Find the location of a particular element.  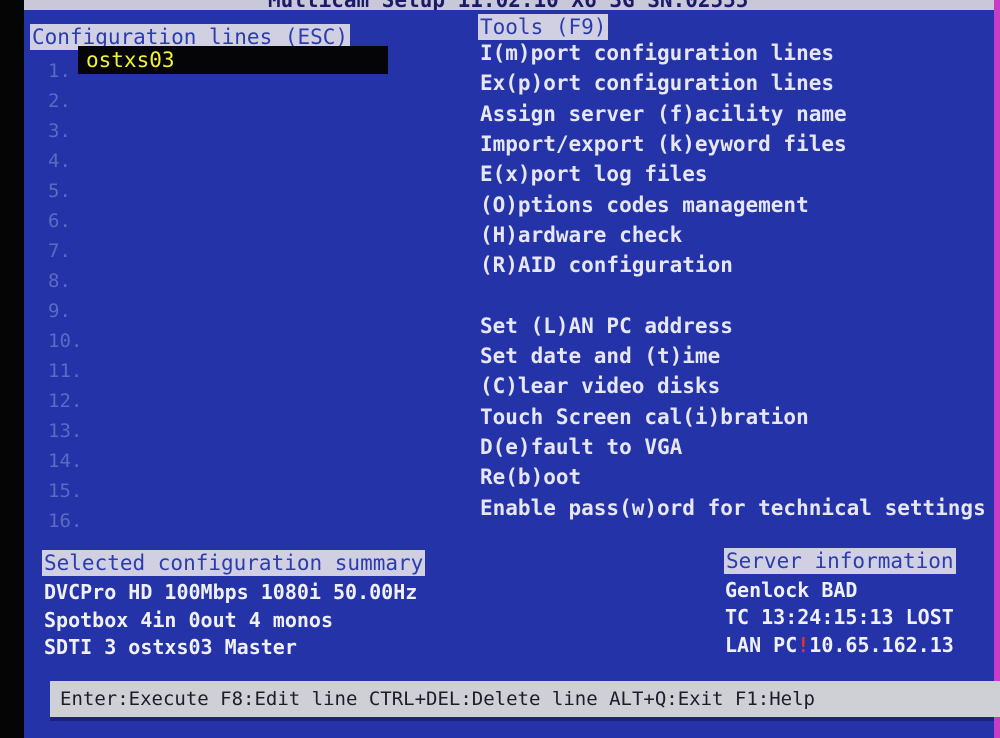

config-line-number: 1. is located at coordinates (59, 71).